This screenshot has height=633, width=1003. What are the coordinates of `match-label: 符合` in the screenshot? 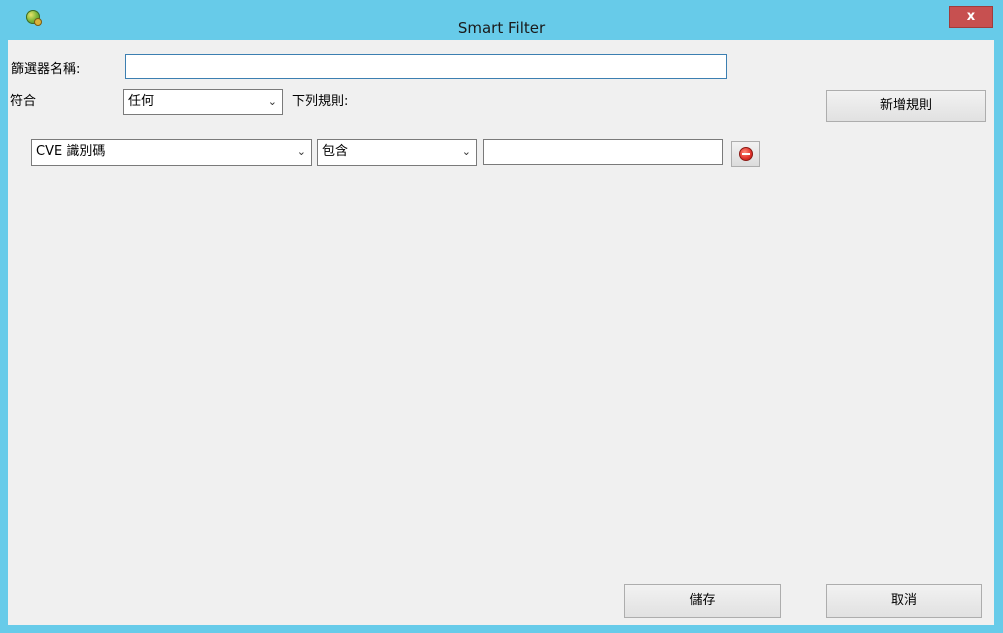 It's located at (23, 101).